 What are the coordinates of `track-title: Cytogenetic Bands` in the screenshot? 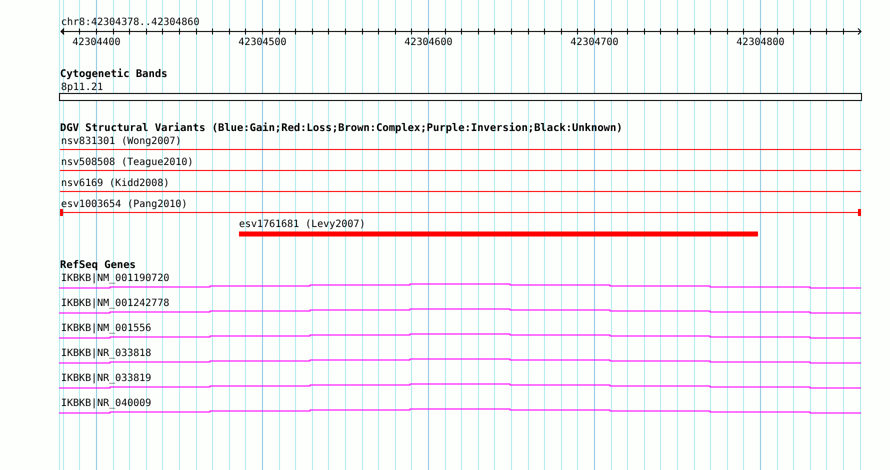 It's located at (114, 74).